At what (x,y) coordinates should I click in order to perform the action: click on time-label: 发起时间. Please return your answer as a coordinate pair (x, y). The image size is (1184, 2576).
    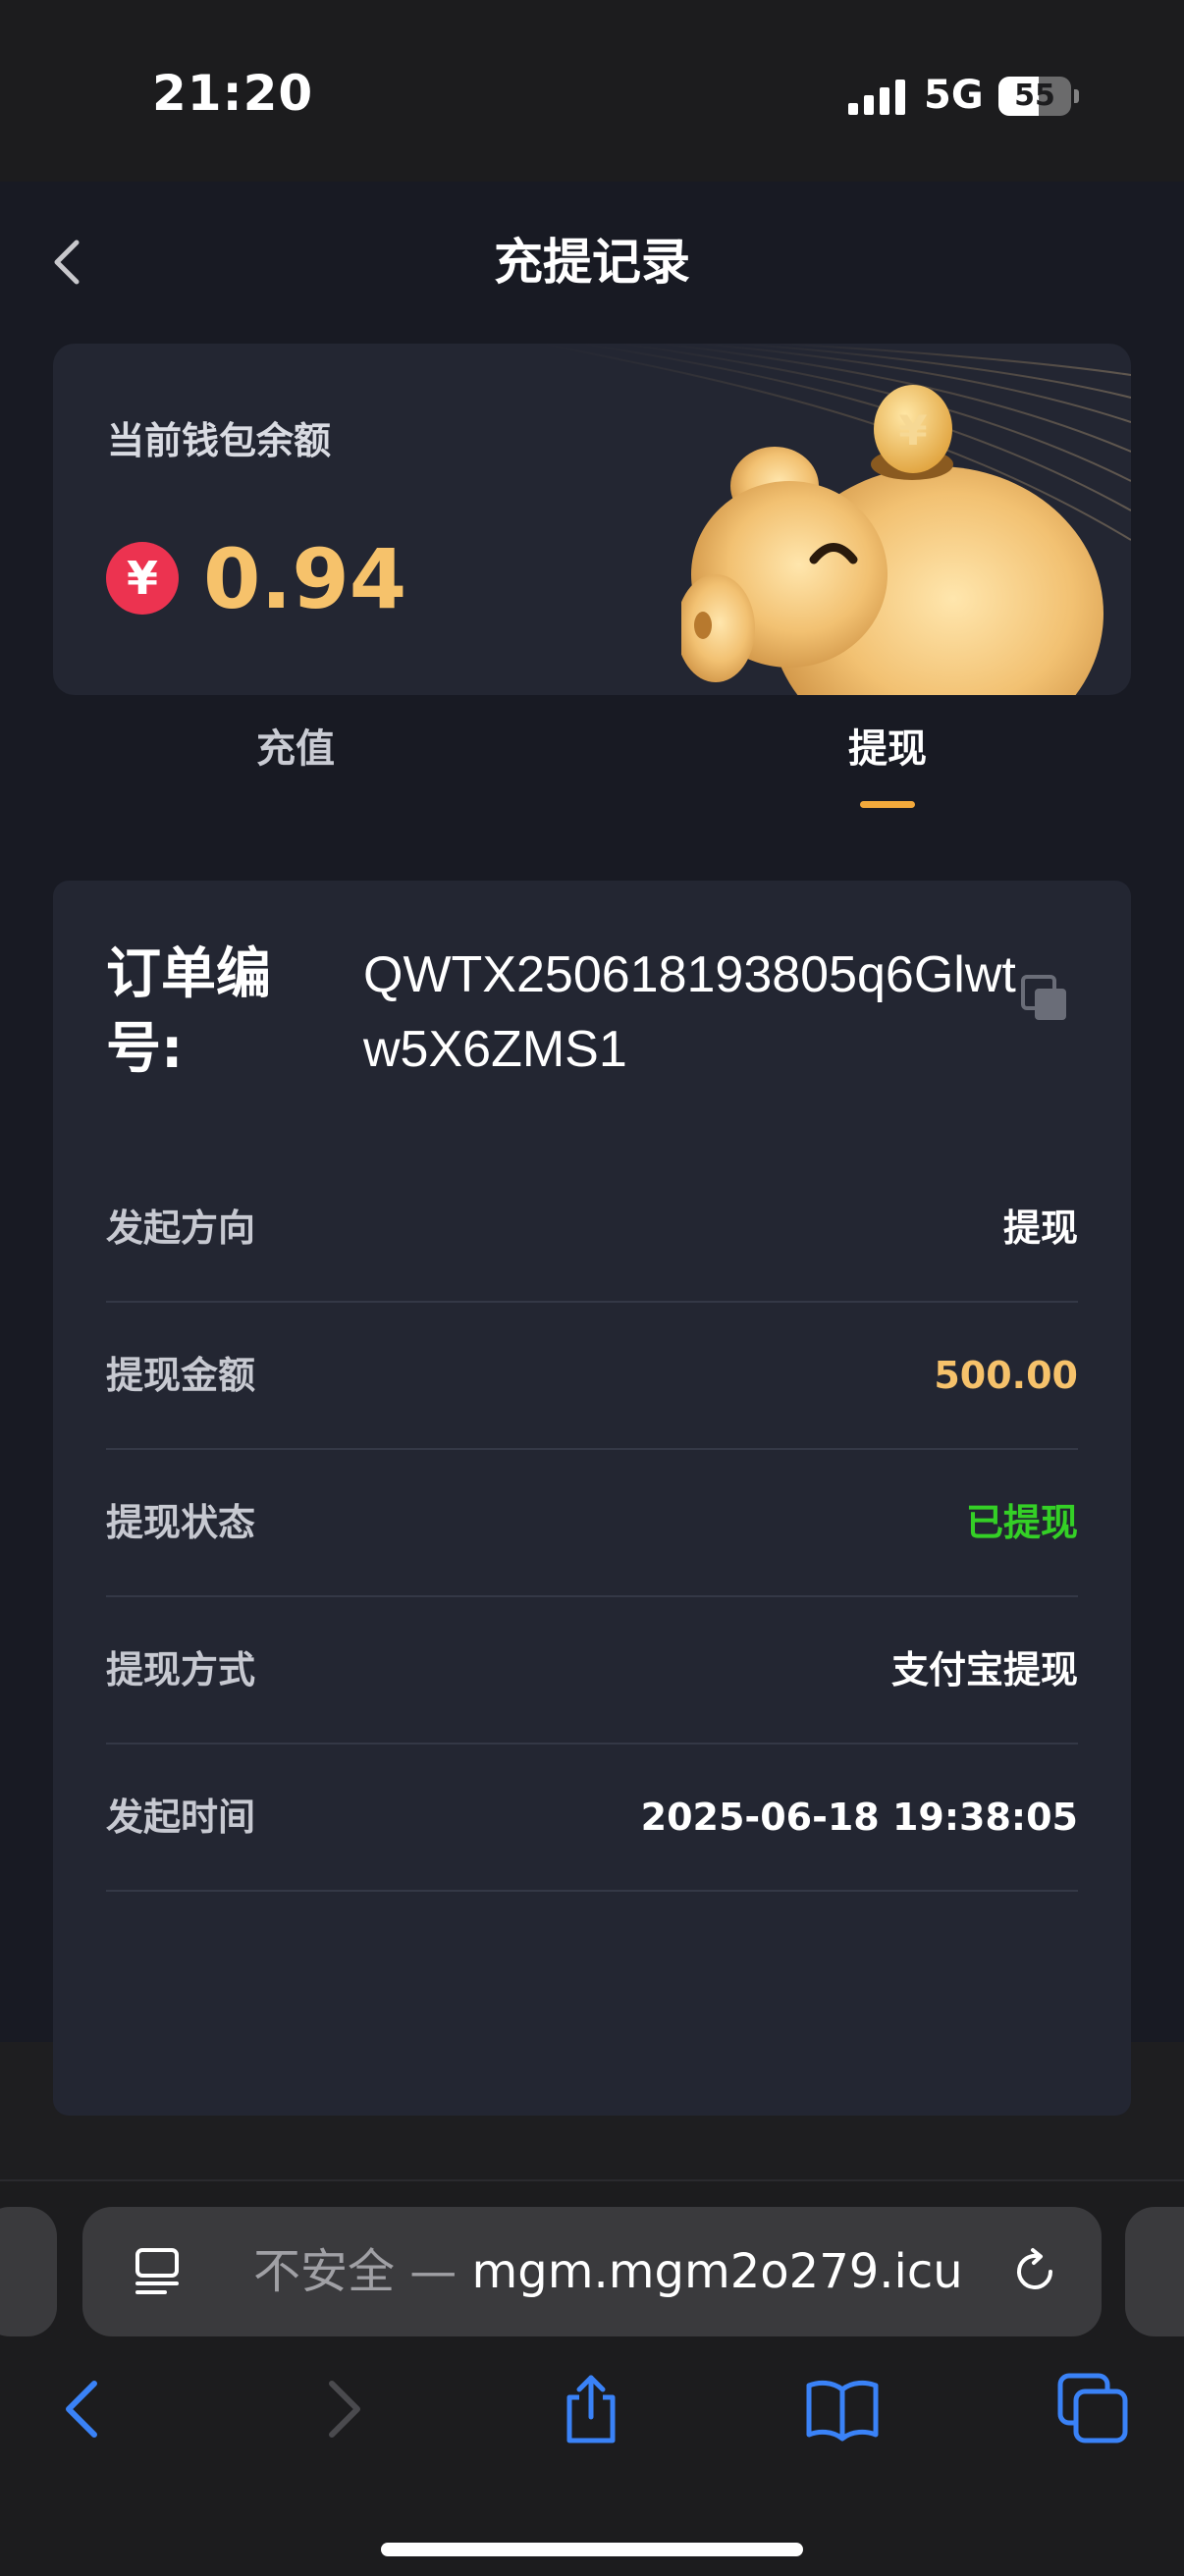
    Looking at the image, I should click on (181, 1817).